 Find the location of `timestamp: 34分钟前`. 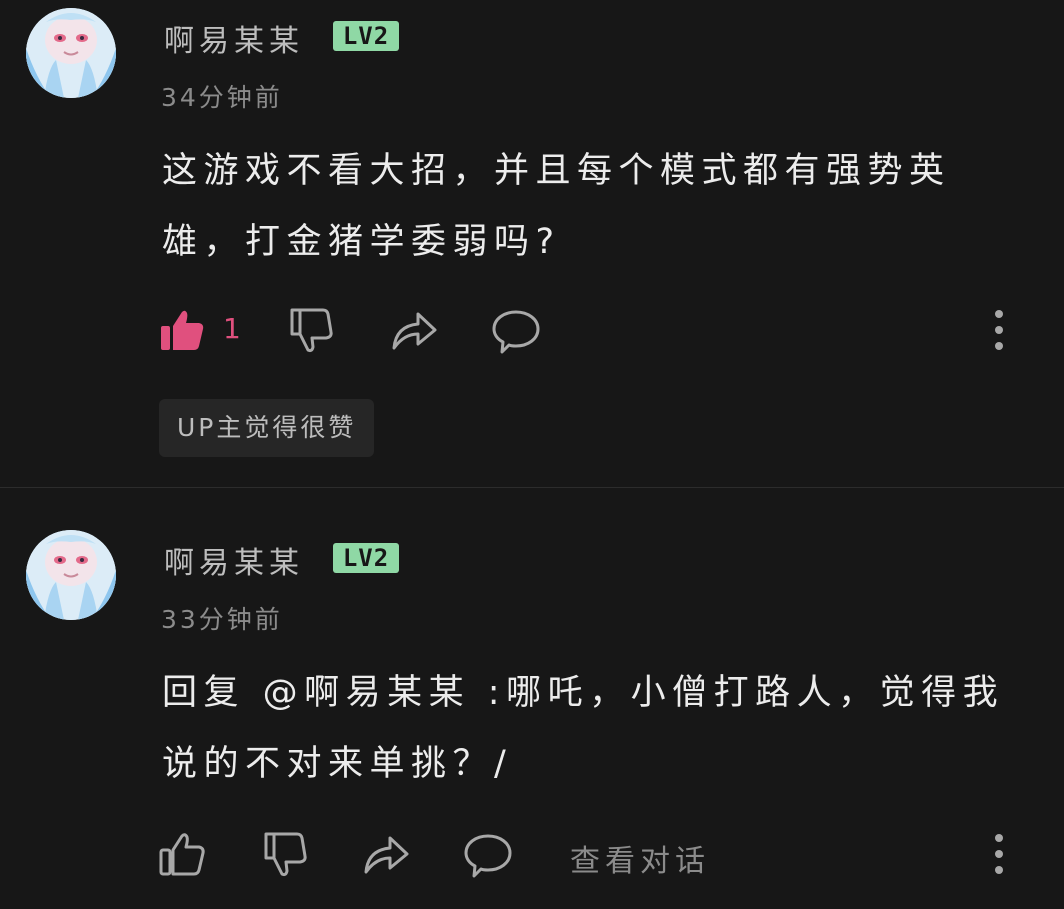

timestamp: 34分钟前 is located at coordinates (222, 97).